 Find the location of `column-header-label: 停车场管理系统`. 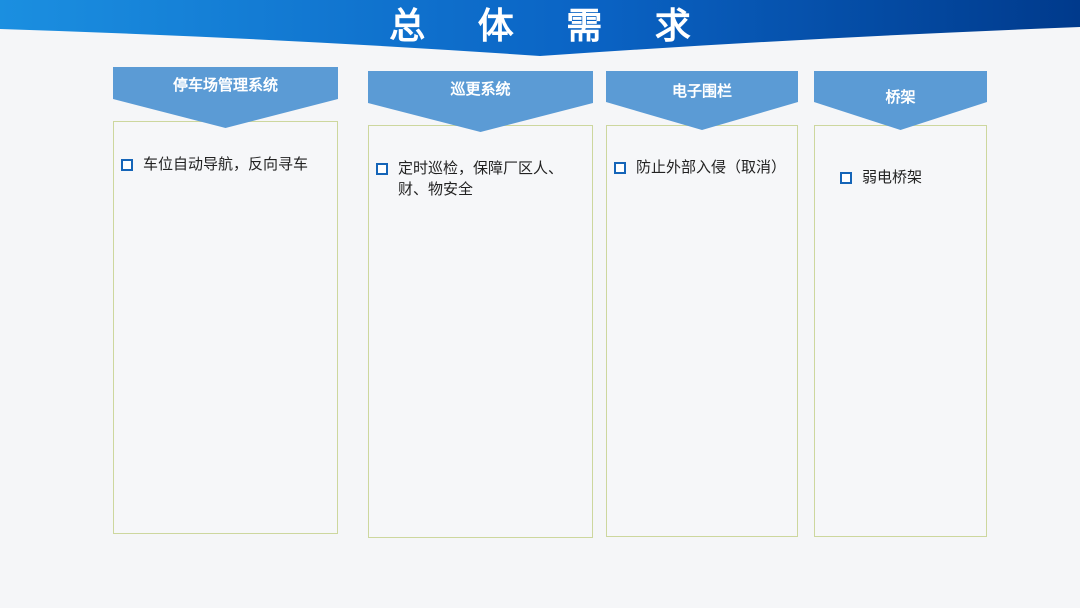

column-header-label: 停车场管理系统 is located at coordinates (225, 85).